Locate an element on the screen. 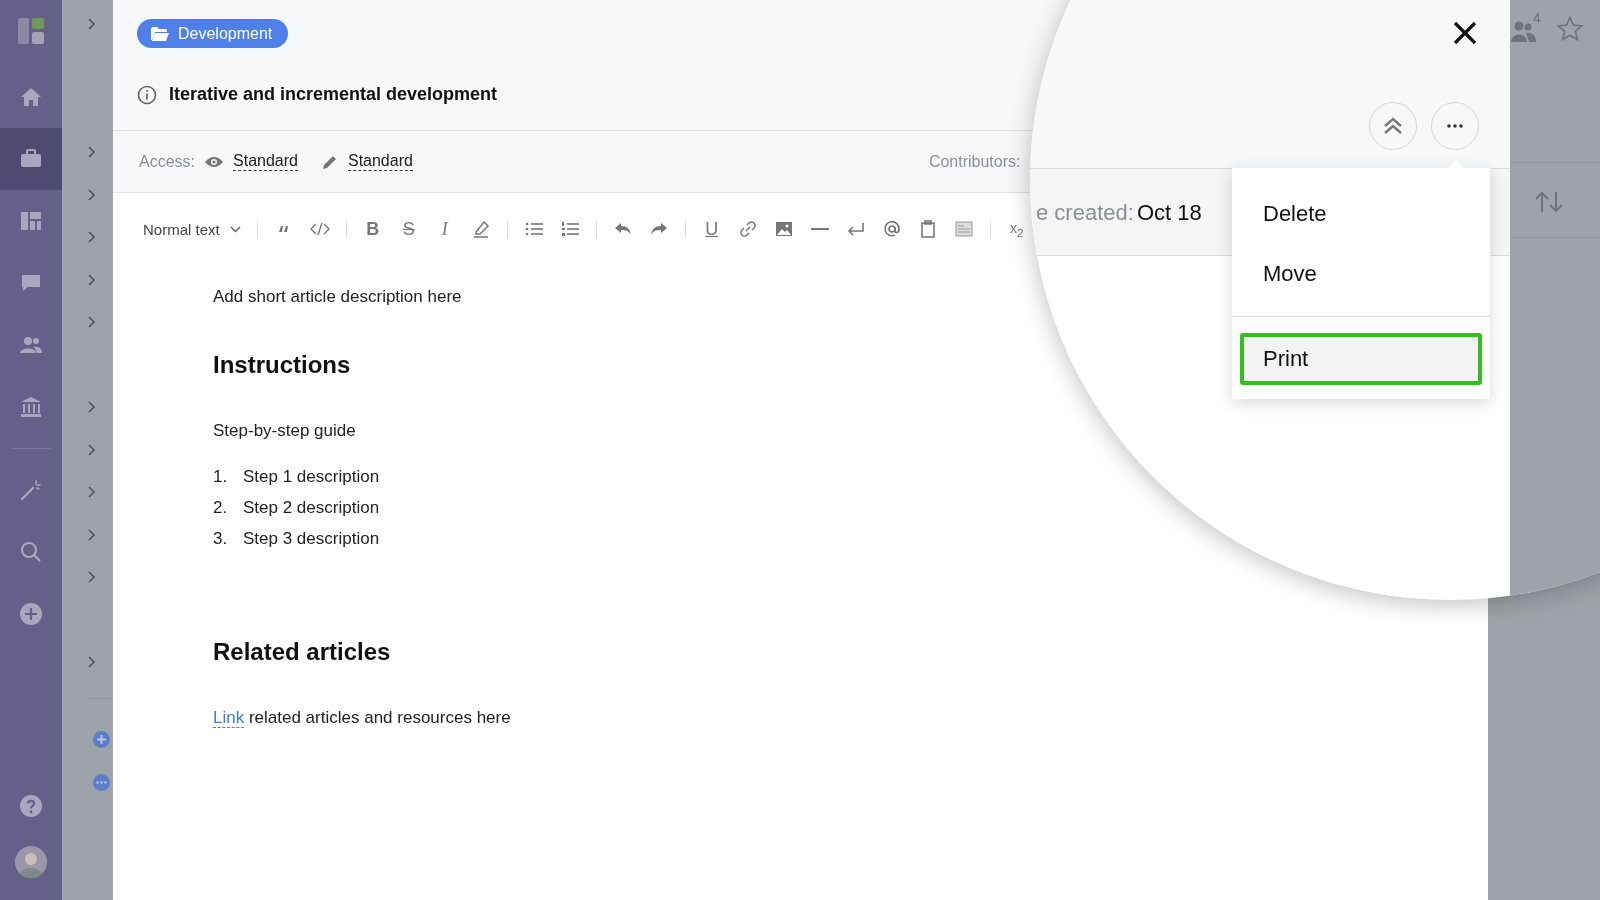  search-icon is located at coordinates (31, 552).